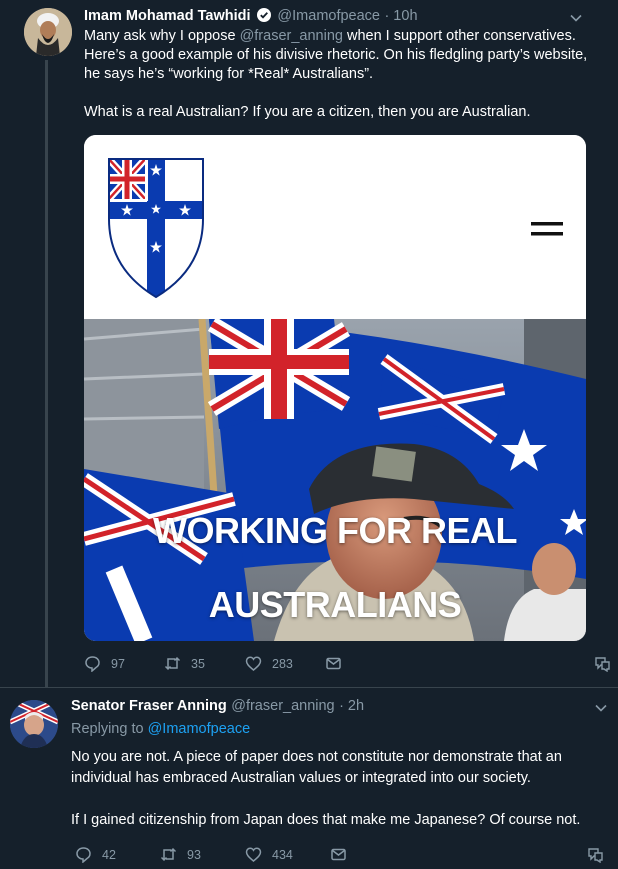 This screenshot has height=869, width=618. I want to click on text-segment: when I support other conservatives., so click(459, 36).